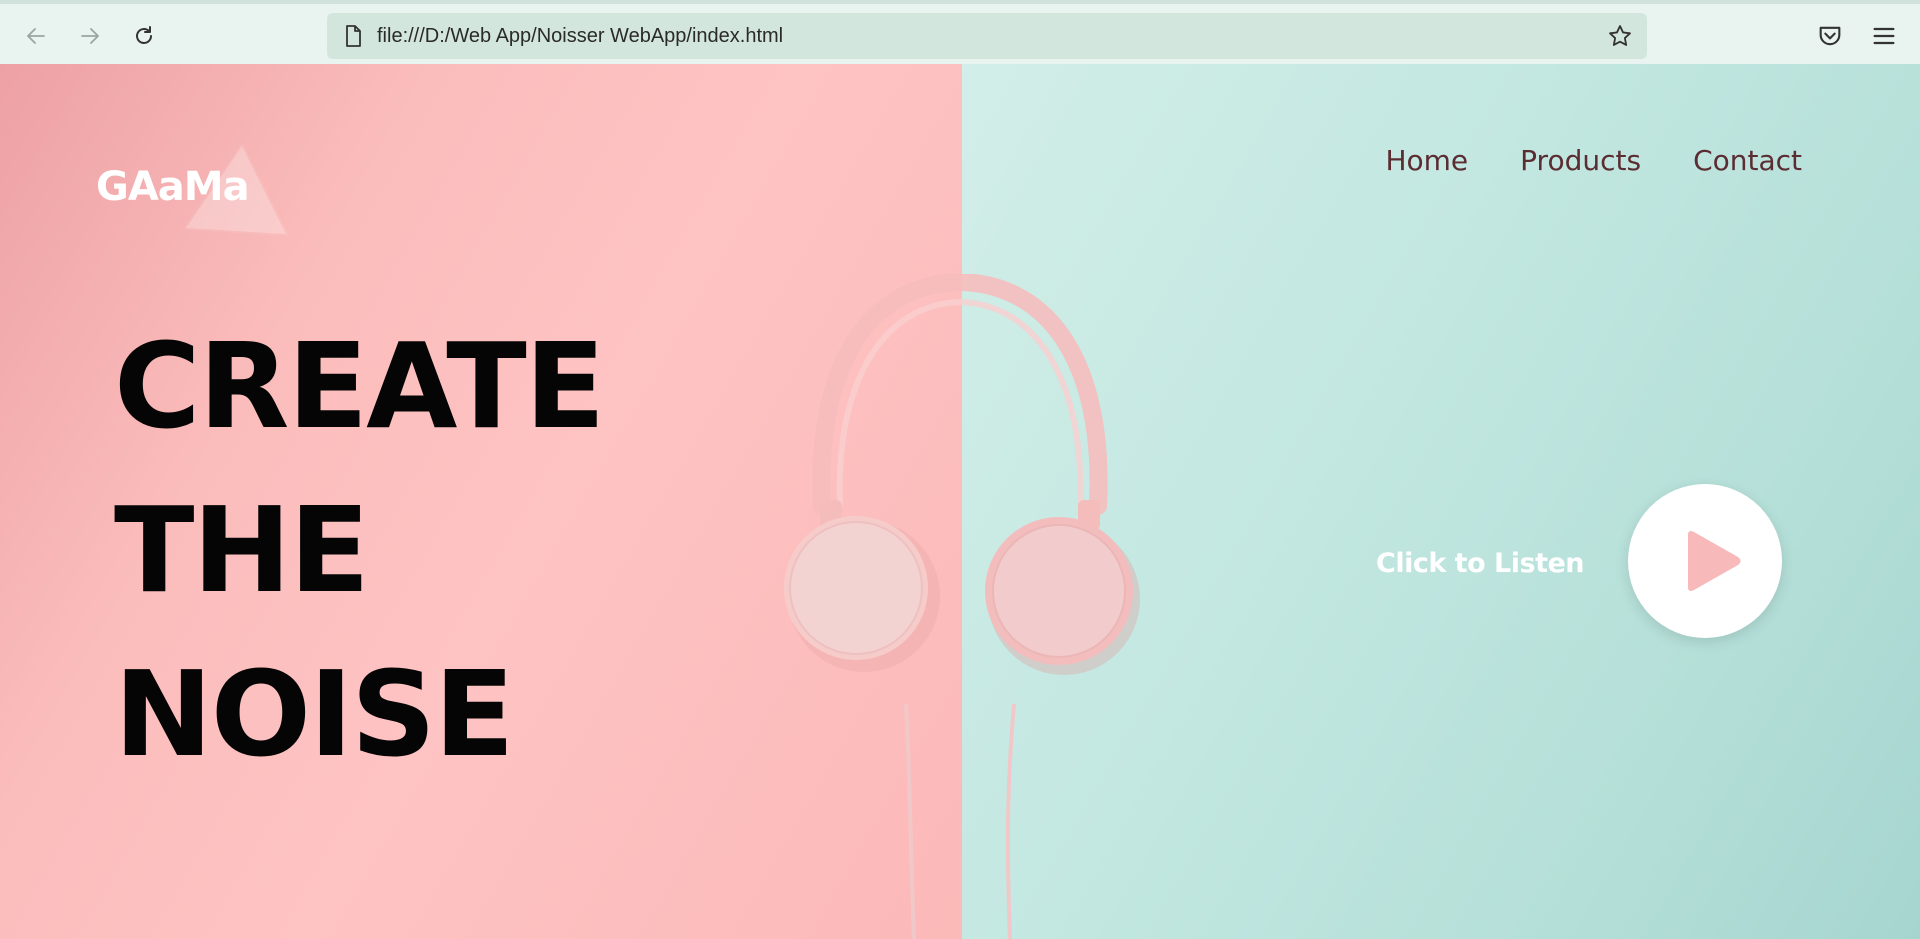  I want to click on play-icon, so click(1714, 561).